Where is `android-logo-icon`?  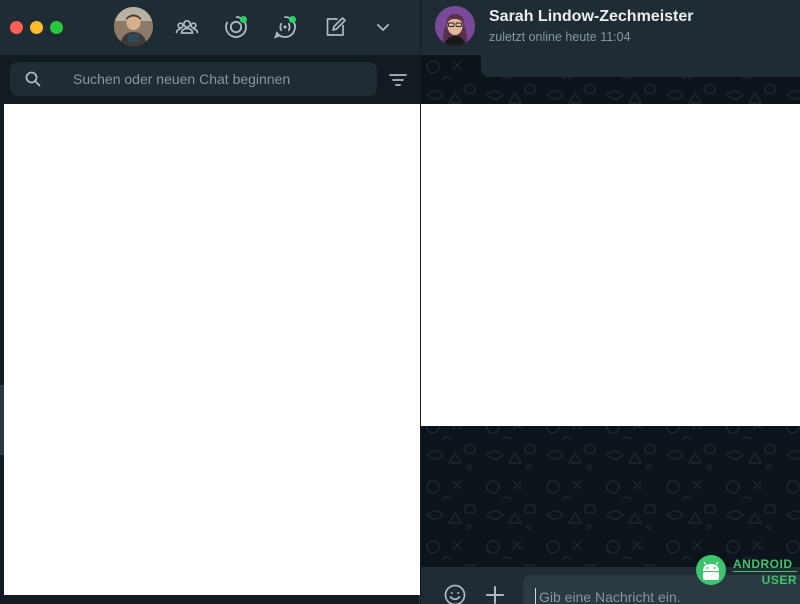 android-logo-icon is located at coordinates (711, 570).